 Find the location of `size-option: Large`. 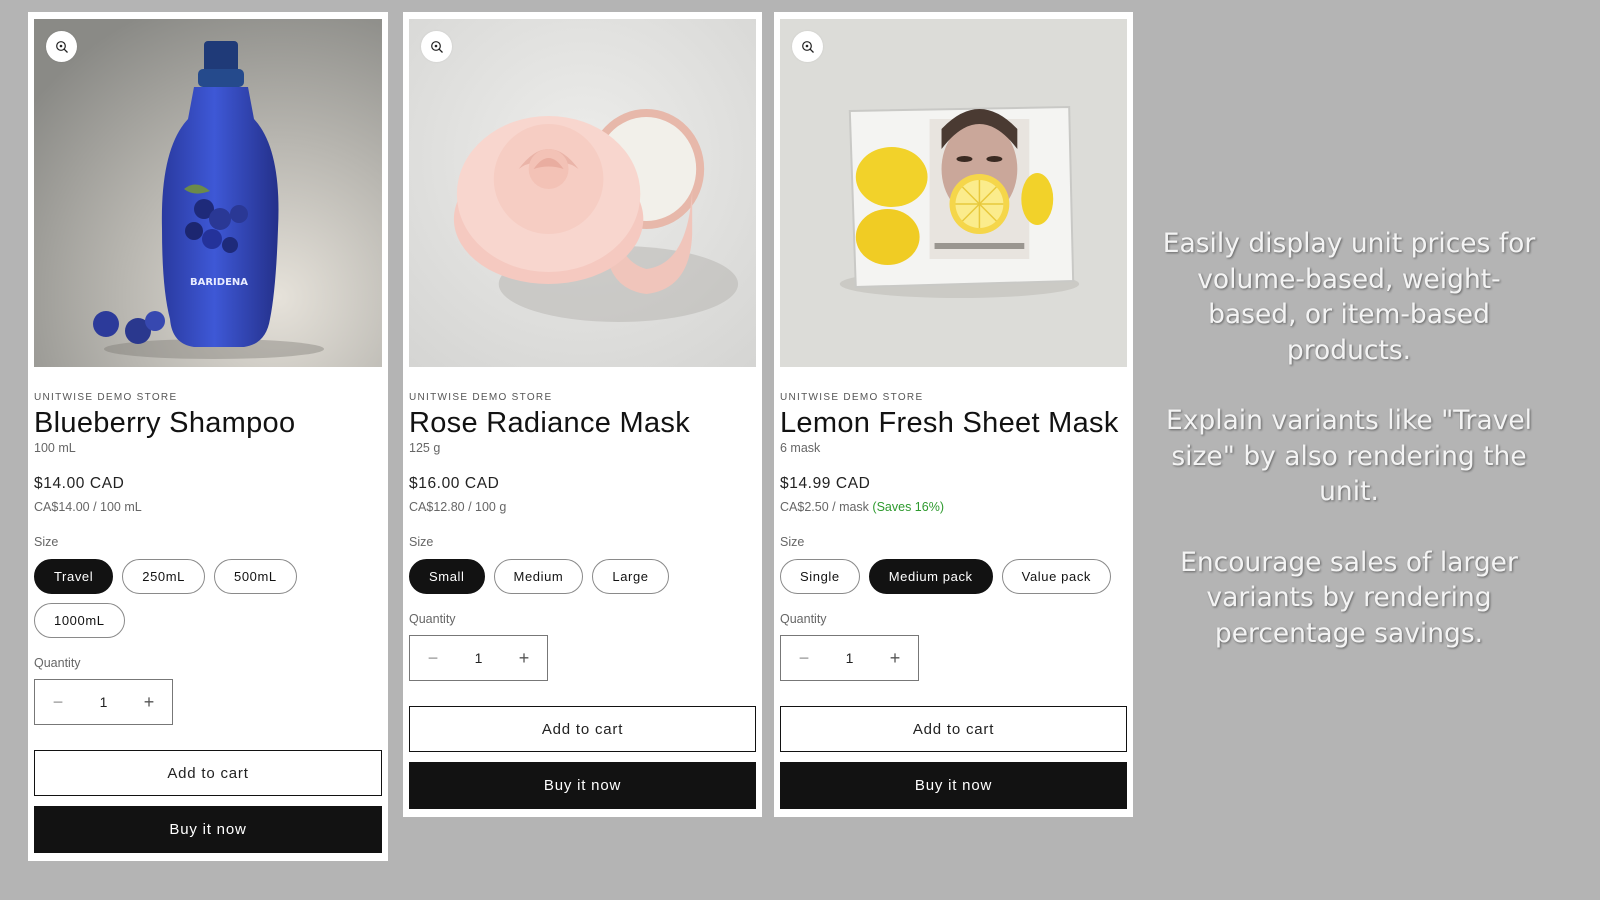

size-option: Large is located at coordinates (630, 577).